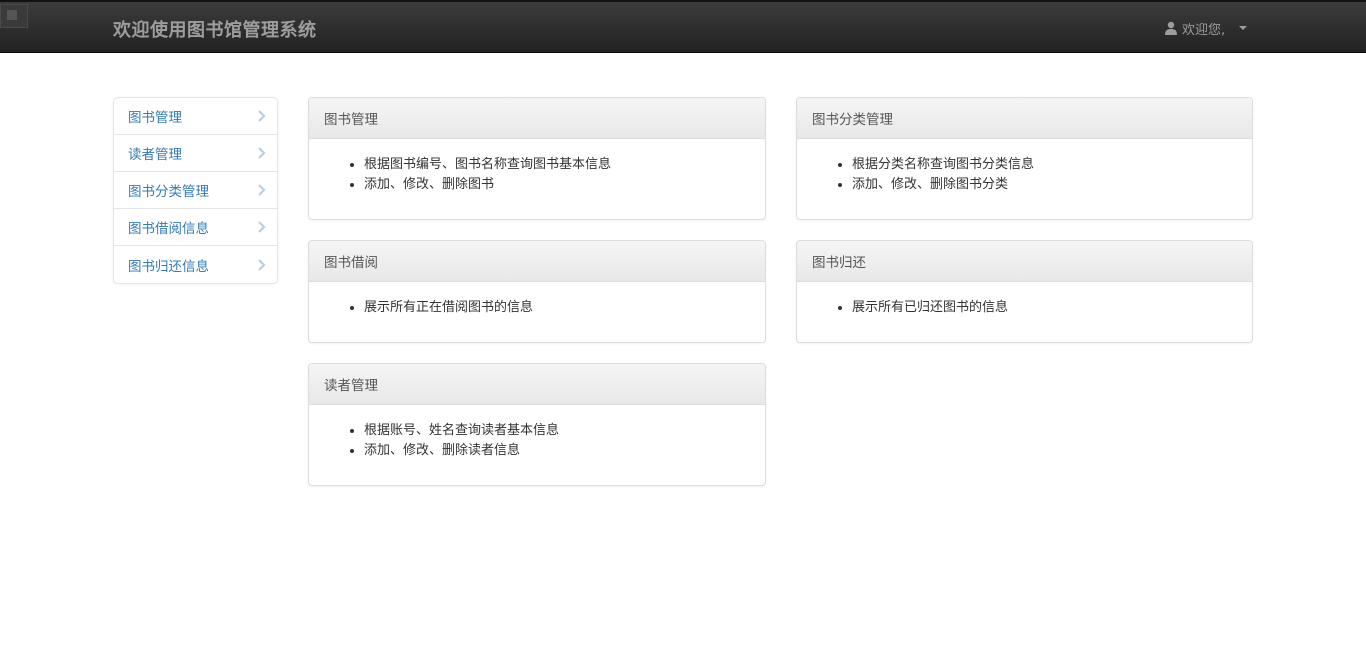 The height and width of the screenshot is (649, 1366). Describe the element at coordinates (155, 155) in the screenshot. I see `sidebar-item-label: 读者管理` at that location.